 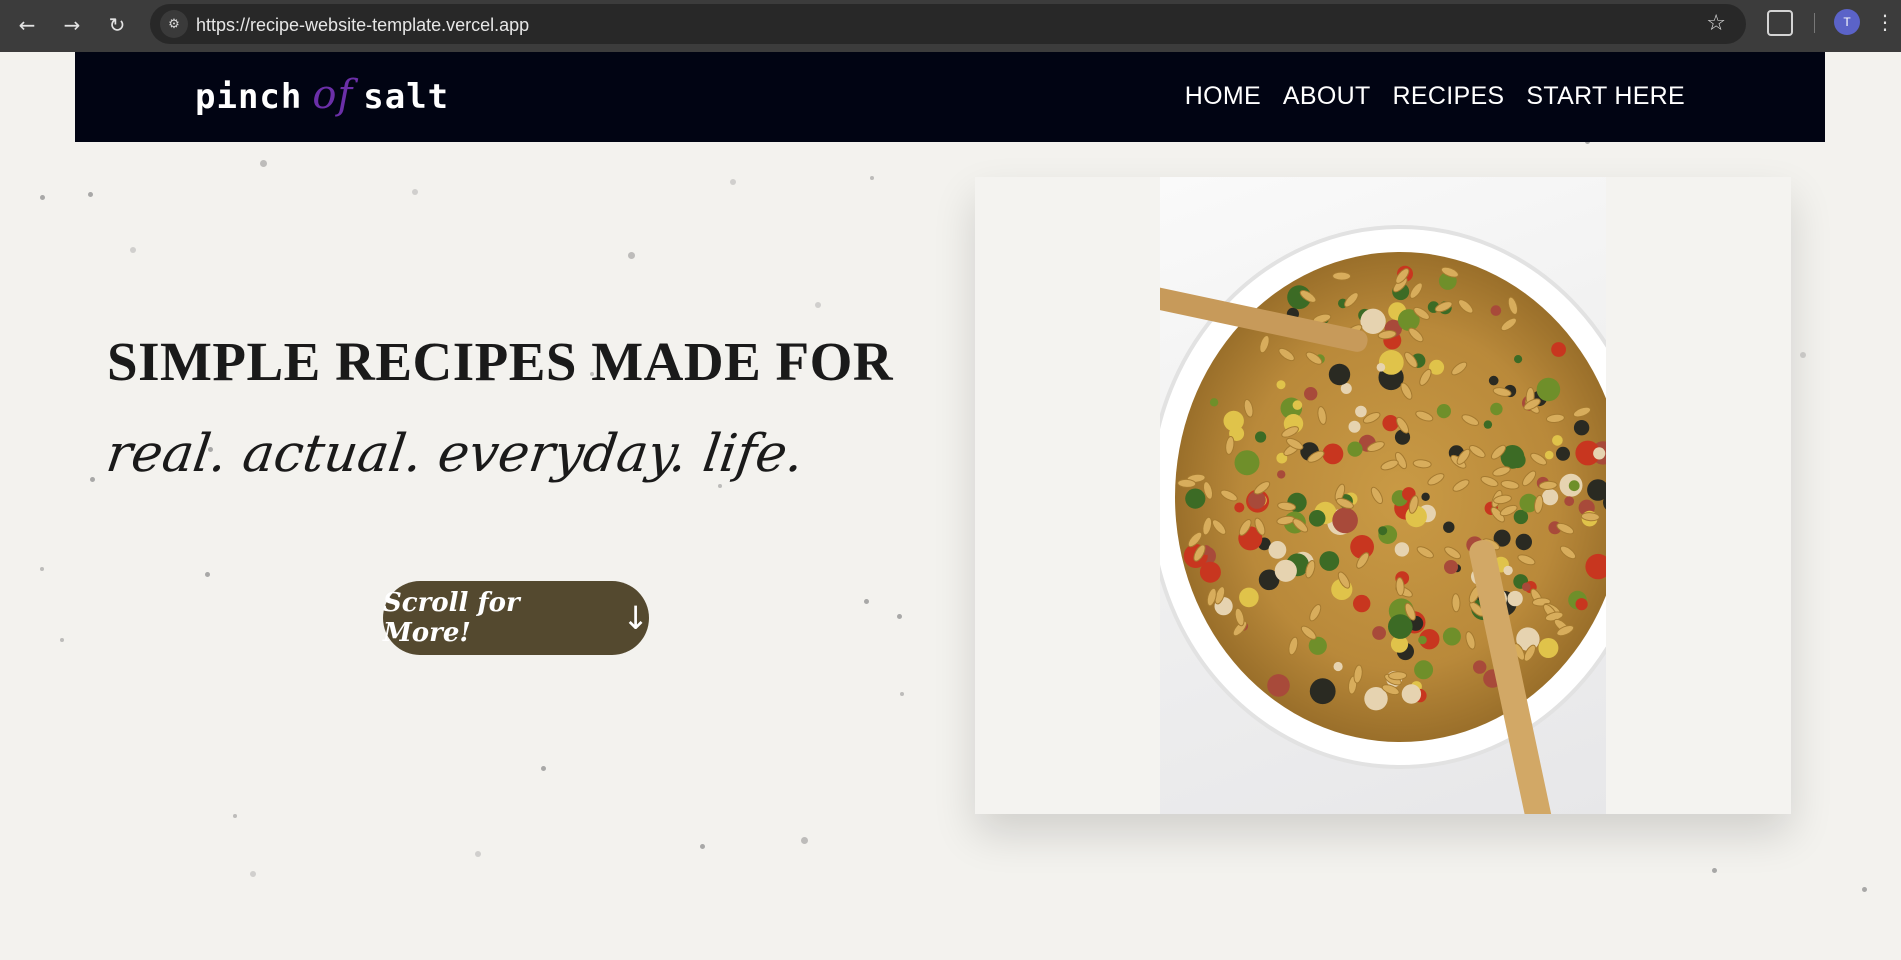 What do you see at coordinates (1847, 22) in the screenshot?
I see `profile-avatar: T` at bounding box center [1847, 22].